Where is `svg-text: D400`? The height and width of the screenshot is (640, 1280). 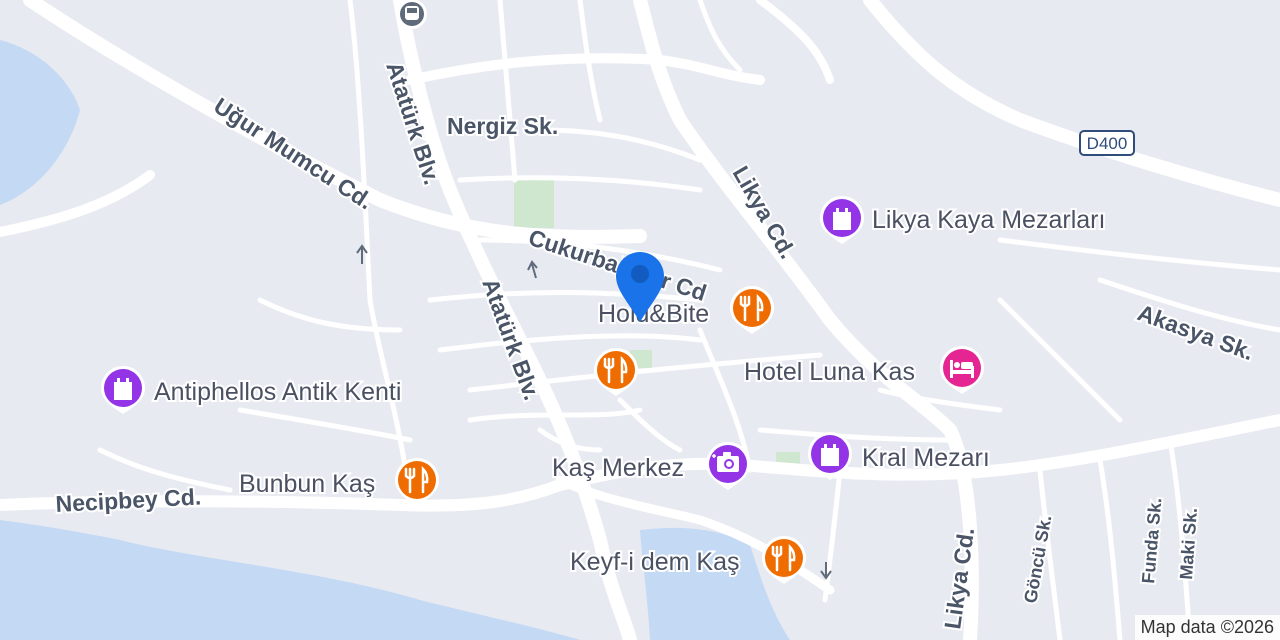 svg-text: D400 is located at coordinates (1107, 143).